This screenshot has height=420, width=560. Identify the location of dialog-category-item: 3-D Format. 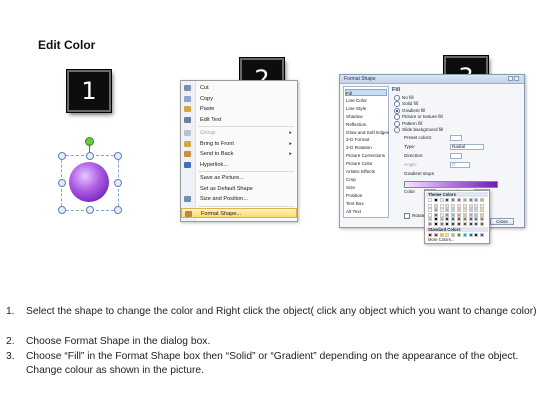
(366, 139).